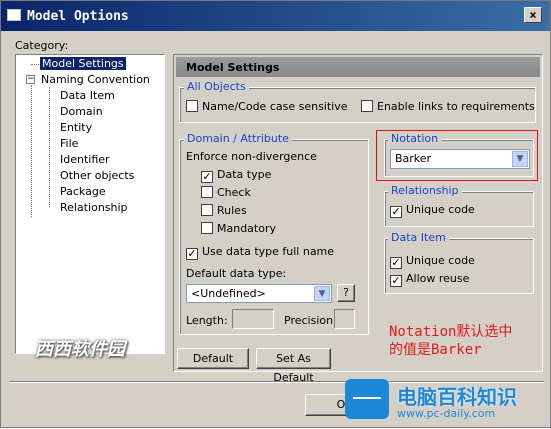 The height and width of the screenshot is (429, 551). I want to click on default-button: Default, so click(213, 358).